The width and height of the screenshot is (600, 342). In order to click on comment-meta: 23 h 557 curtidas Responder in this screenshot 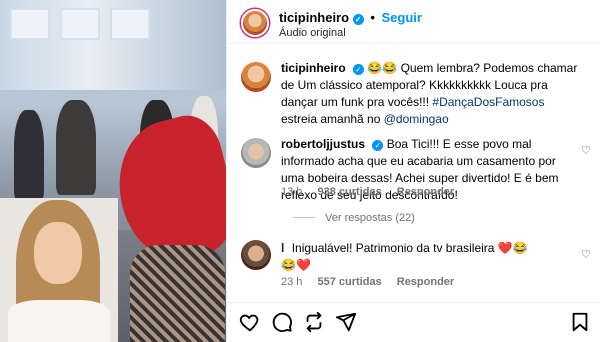, I will do `click(373, 282)`.